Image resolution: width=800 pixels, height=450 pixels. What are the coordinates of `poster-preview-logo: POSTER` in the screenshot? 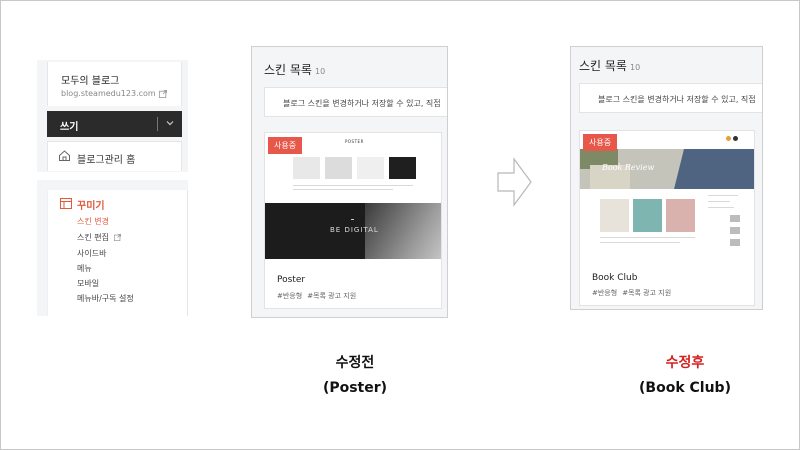 It's located at (354, 141).